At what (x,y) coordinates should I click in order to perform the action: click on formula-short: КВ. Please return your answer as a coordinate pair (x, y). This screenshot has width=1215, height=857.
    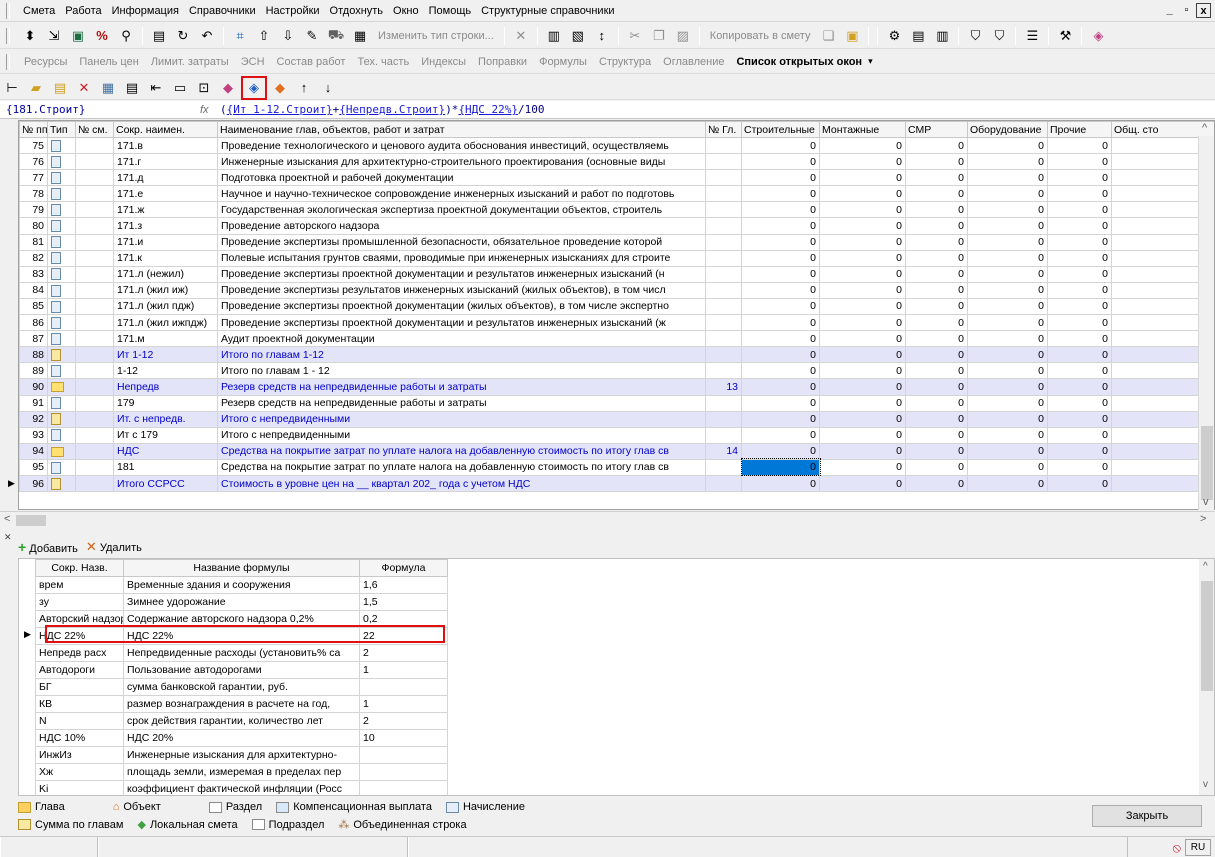
    Looking at the image, I should click on (79, 704).